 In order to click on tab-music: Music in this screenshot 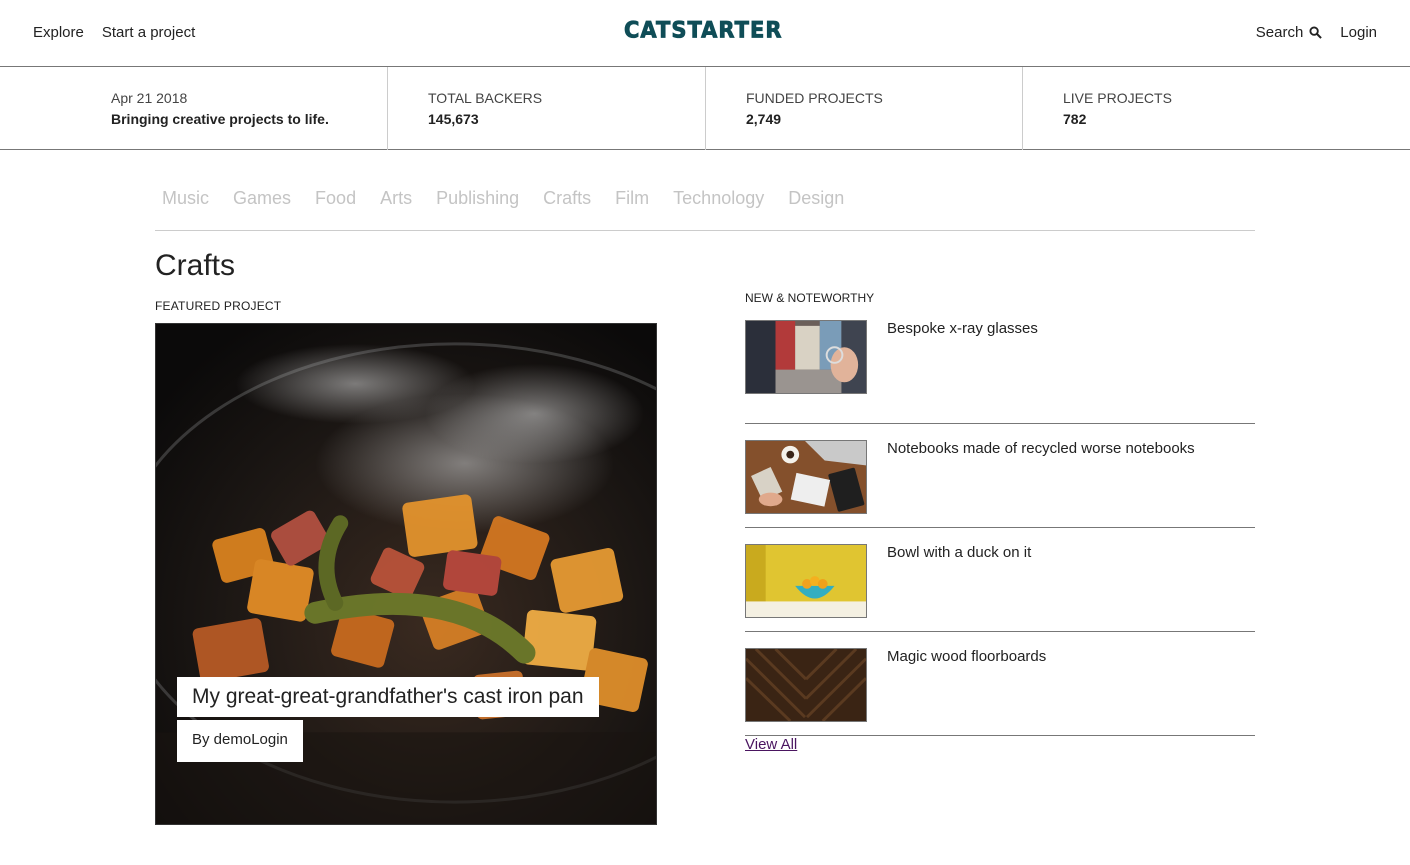, I will do `click(185, 209)`.